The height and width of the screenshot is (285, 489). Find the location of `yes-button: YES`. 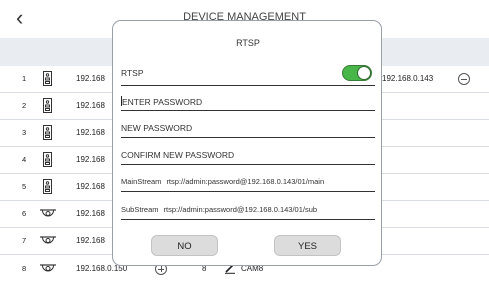

yes-button: YES is located at coordinates (307, 245).